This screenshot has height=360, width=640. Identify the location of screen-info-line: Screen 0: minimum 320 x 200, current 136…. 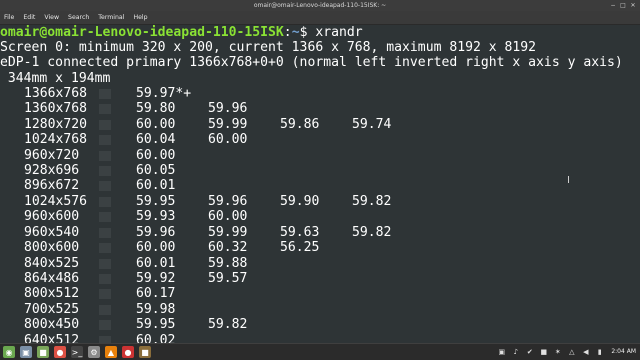
(268, 48).